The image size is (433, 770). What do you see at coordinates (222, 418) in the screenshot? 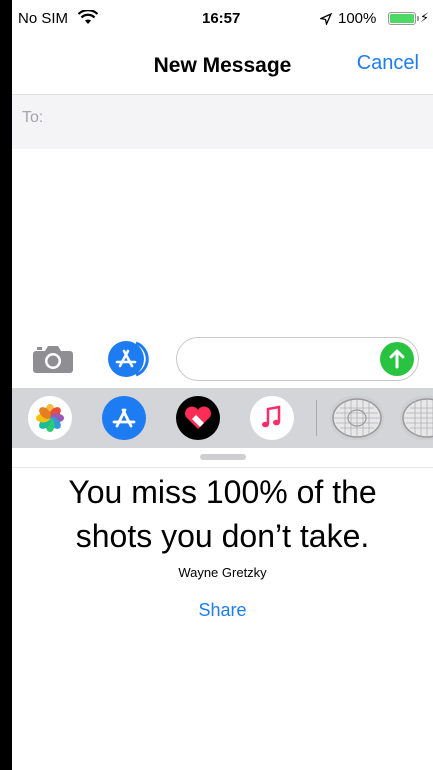
I see `app-drawer` at bounding box center [222, 418].